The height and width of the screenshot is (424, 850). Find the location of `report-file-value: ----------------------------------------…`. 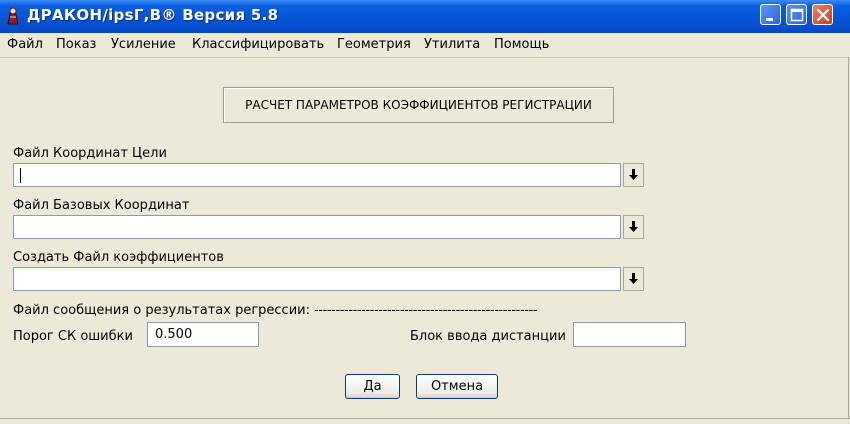

report-file-value: ----------------------------------------… is located at coordinates (426, 310).